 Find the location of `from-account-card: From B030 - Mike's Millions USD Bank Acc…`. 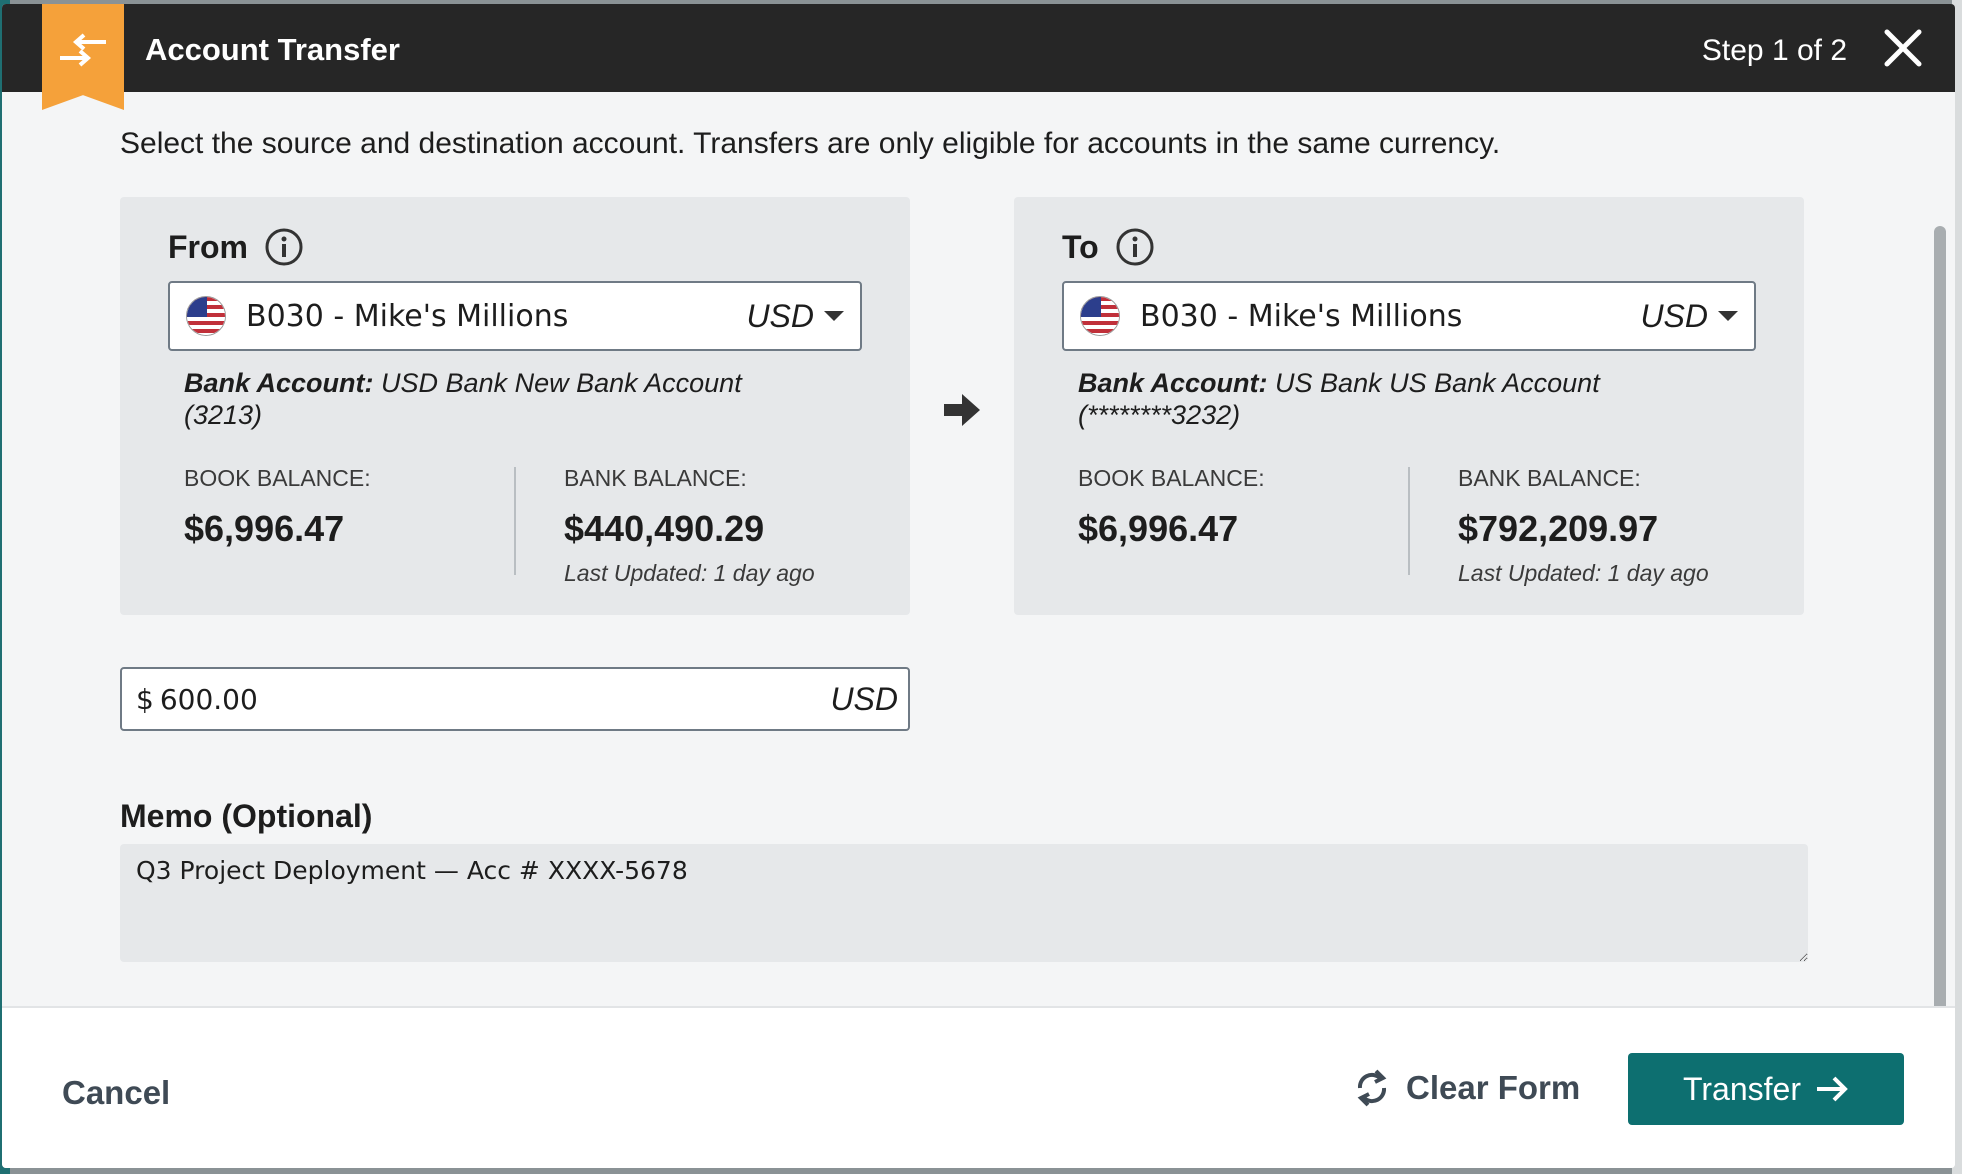

from-account-card: From B030 - Mike's Millions USD Bank Acc… is located at coordinates (515, 406).